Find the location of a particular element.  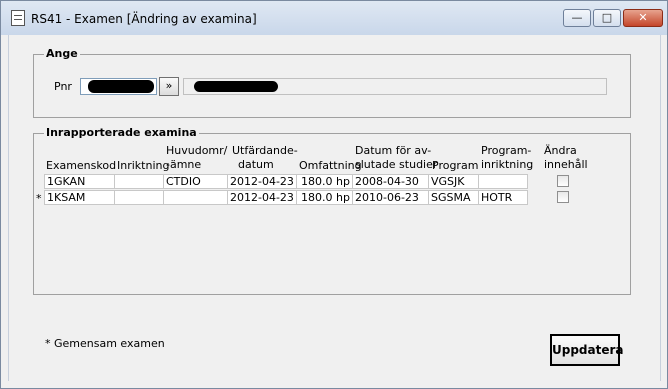

row-1-program: VGSJK is located at coordinates (453, 181).